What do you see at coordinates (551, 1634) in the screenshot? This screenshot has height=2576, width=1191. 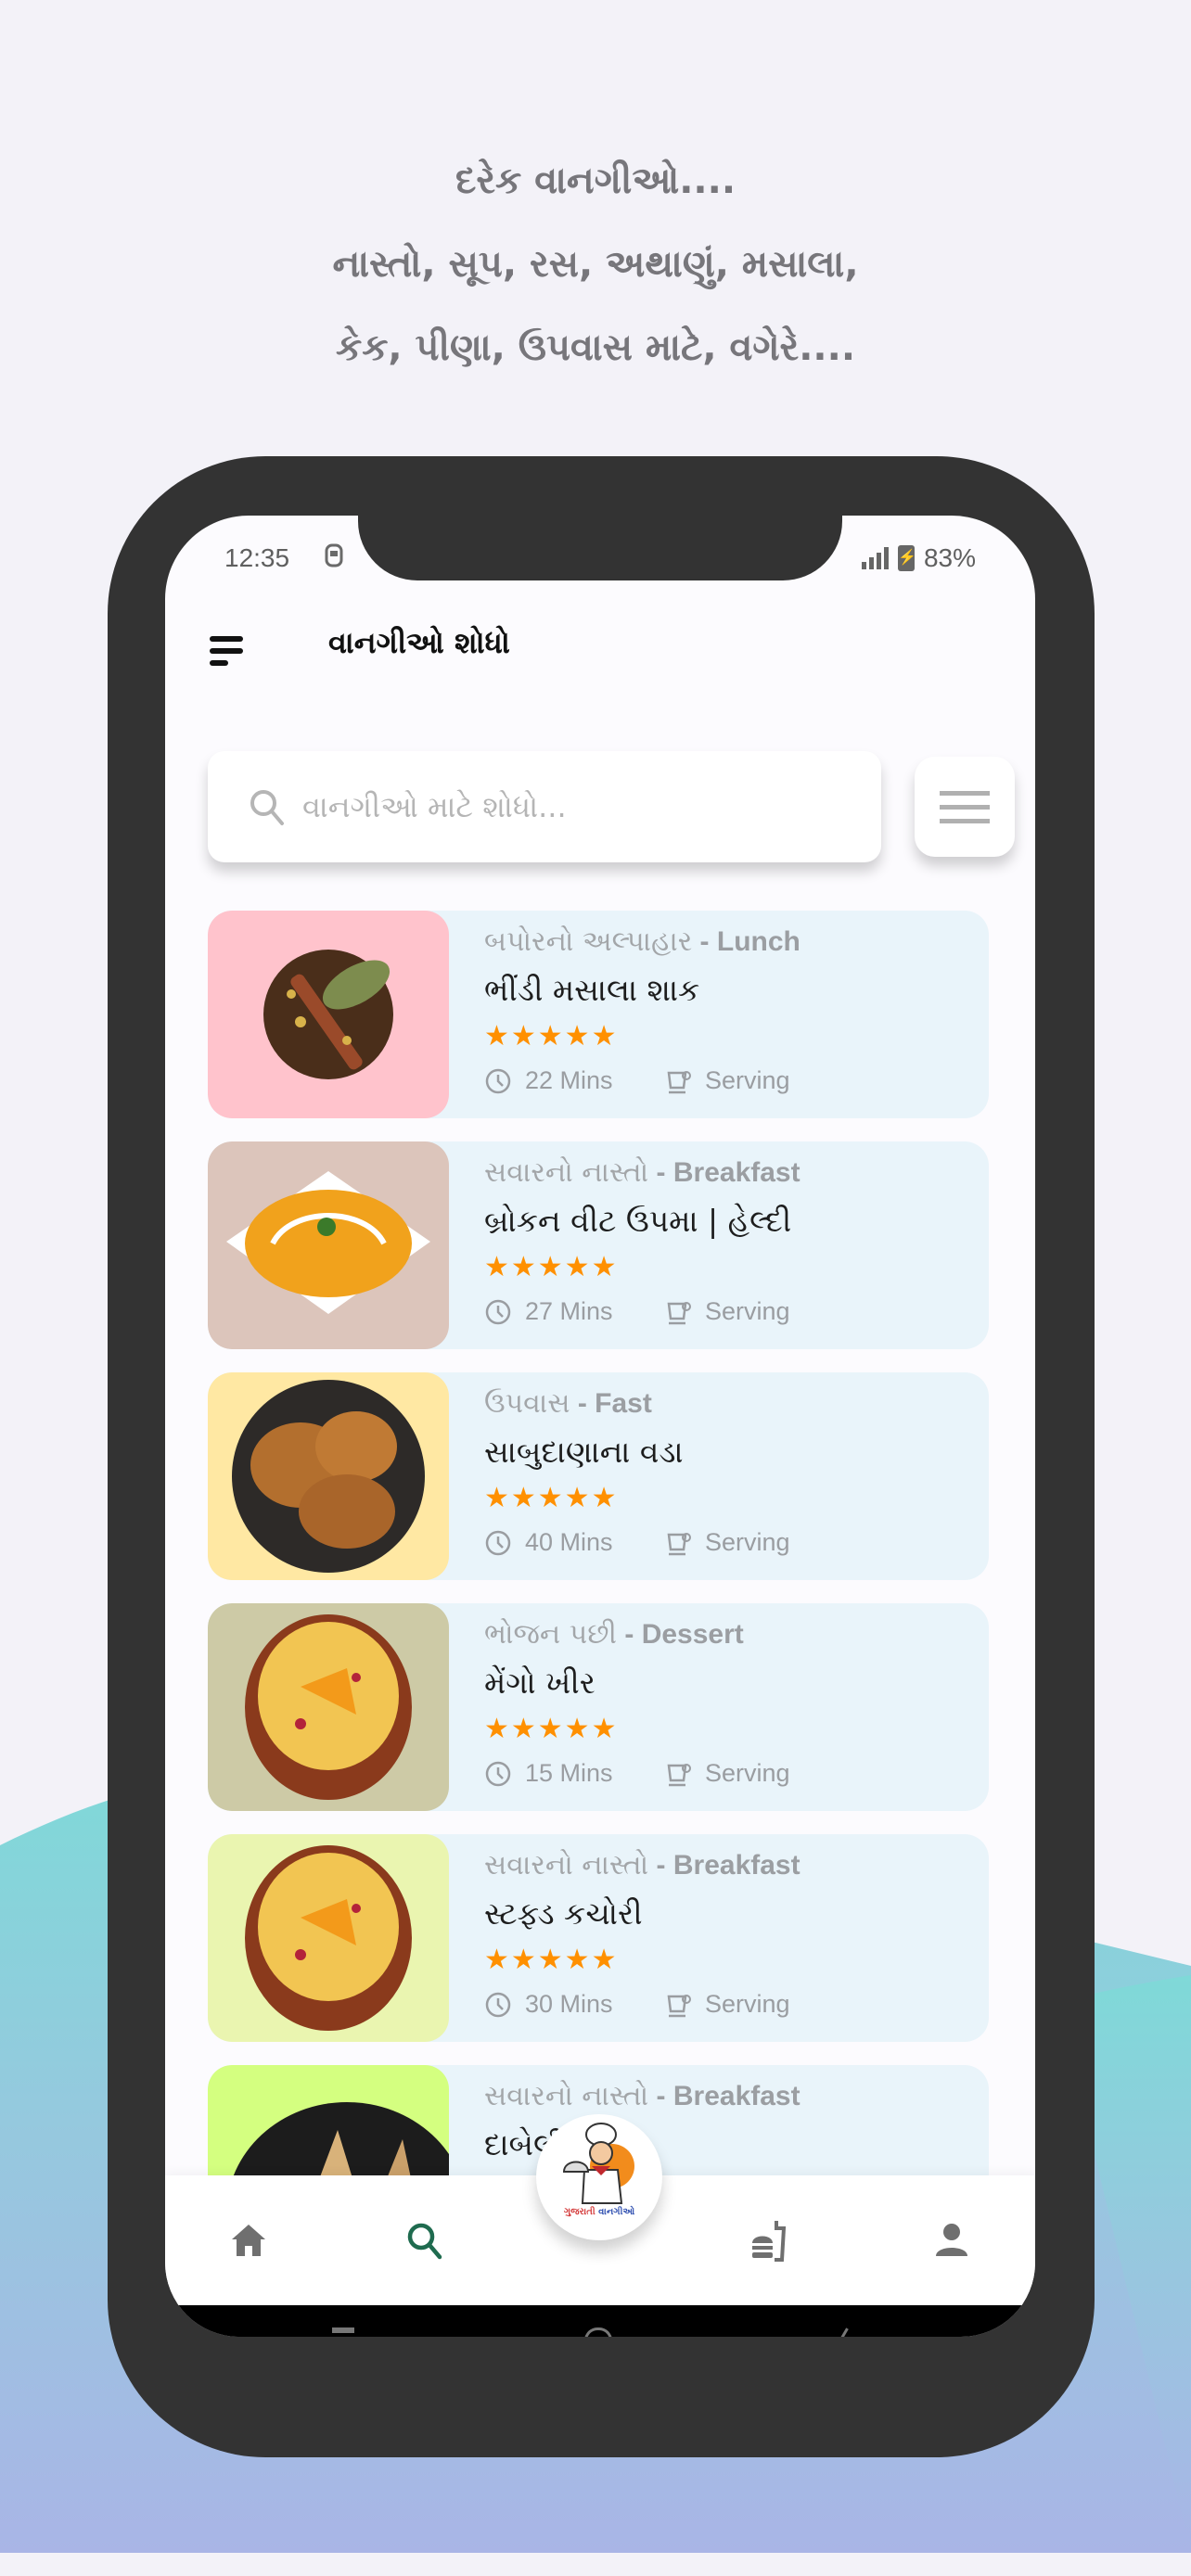 I see `recipe-category-gu: ભોજન પછી` at bounding box center [551, 1634].